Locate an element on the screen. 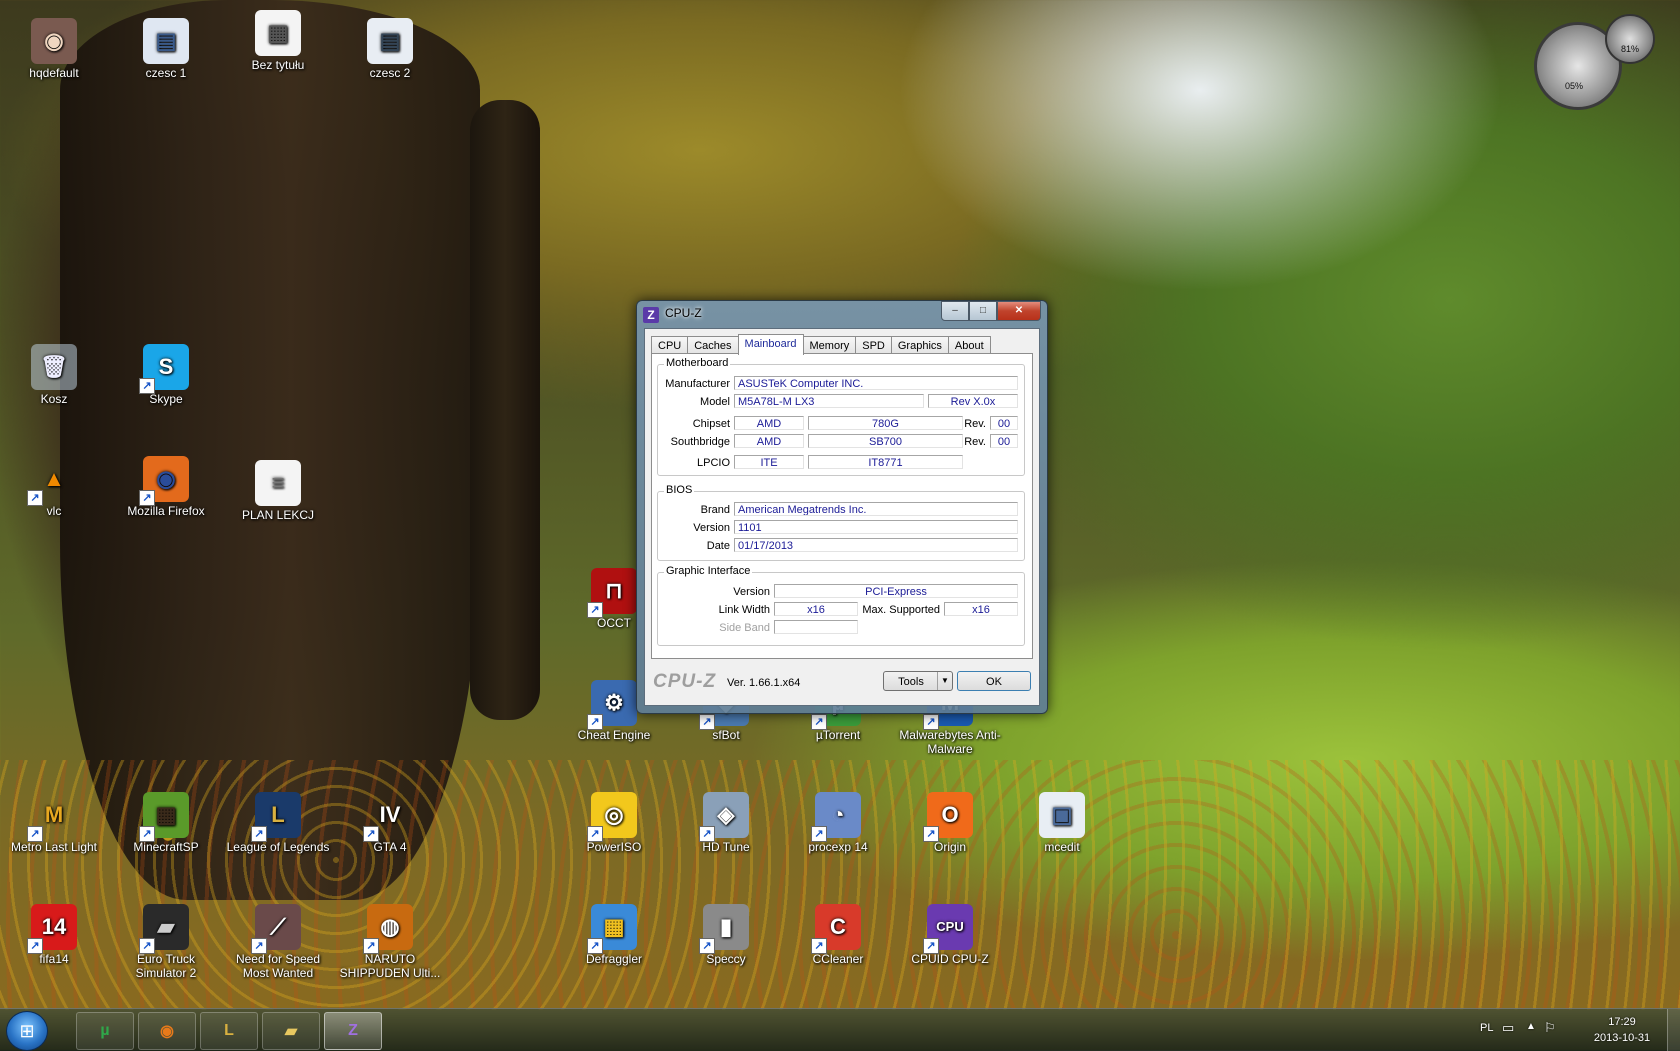  desktop-icon-label: Cheat Engine is located at coordinates (614, 735).